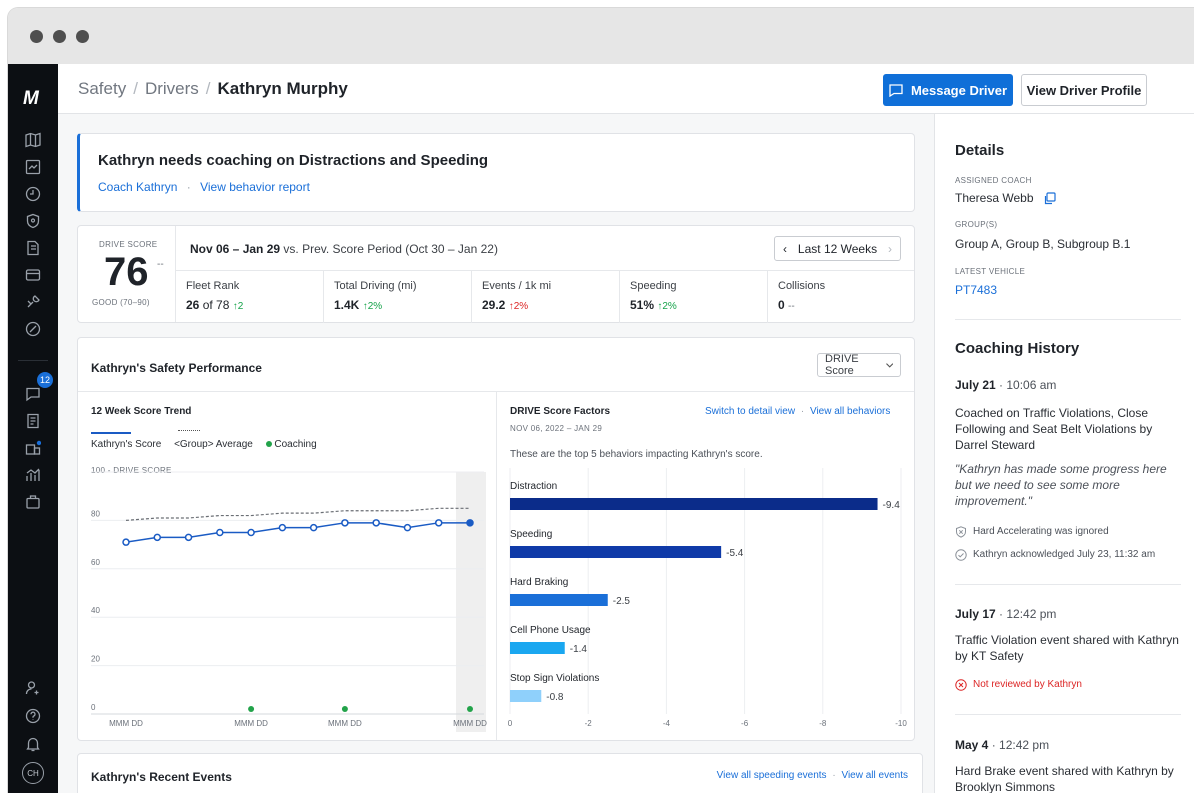  I want to click on chevron-left-icon: ‹, so click(785, 249).